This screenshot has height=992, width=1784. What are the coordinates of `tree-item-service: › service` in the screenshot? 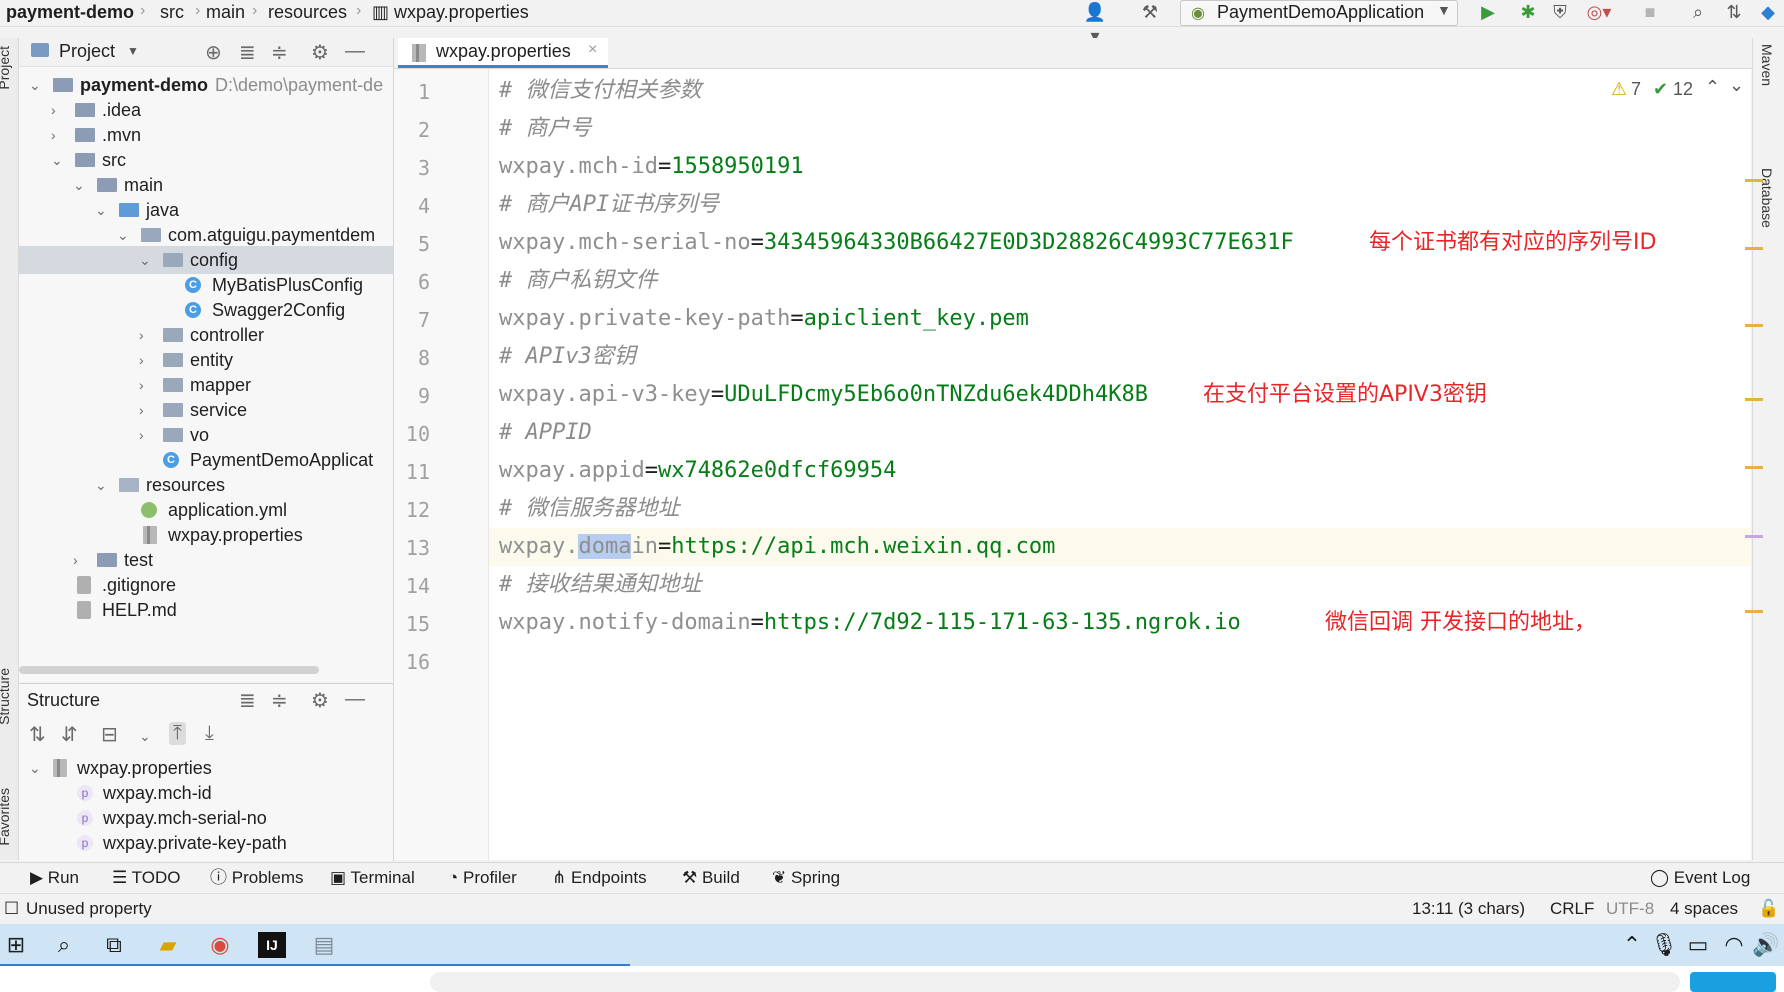 It's located at (206, 410).